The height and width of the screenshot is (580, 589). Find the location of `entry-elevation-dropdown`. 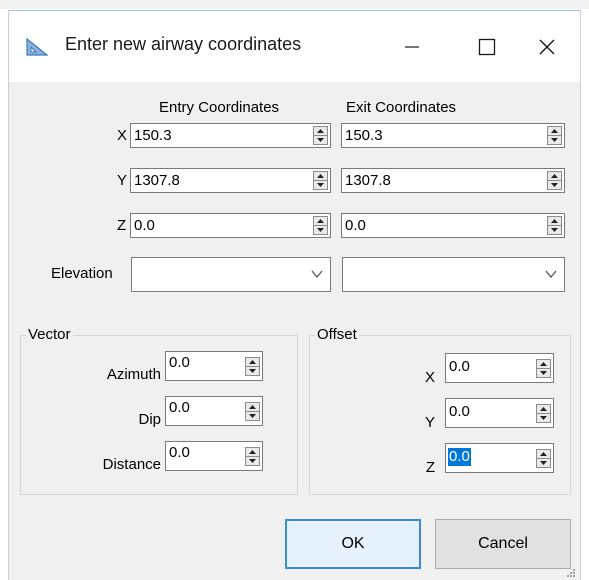

entry-elevation-dropdown is located at coordinates (231, 274).